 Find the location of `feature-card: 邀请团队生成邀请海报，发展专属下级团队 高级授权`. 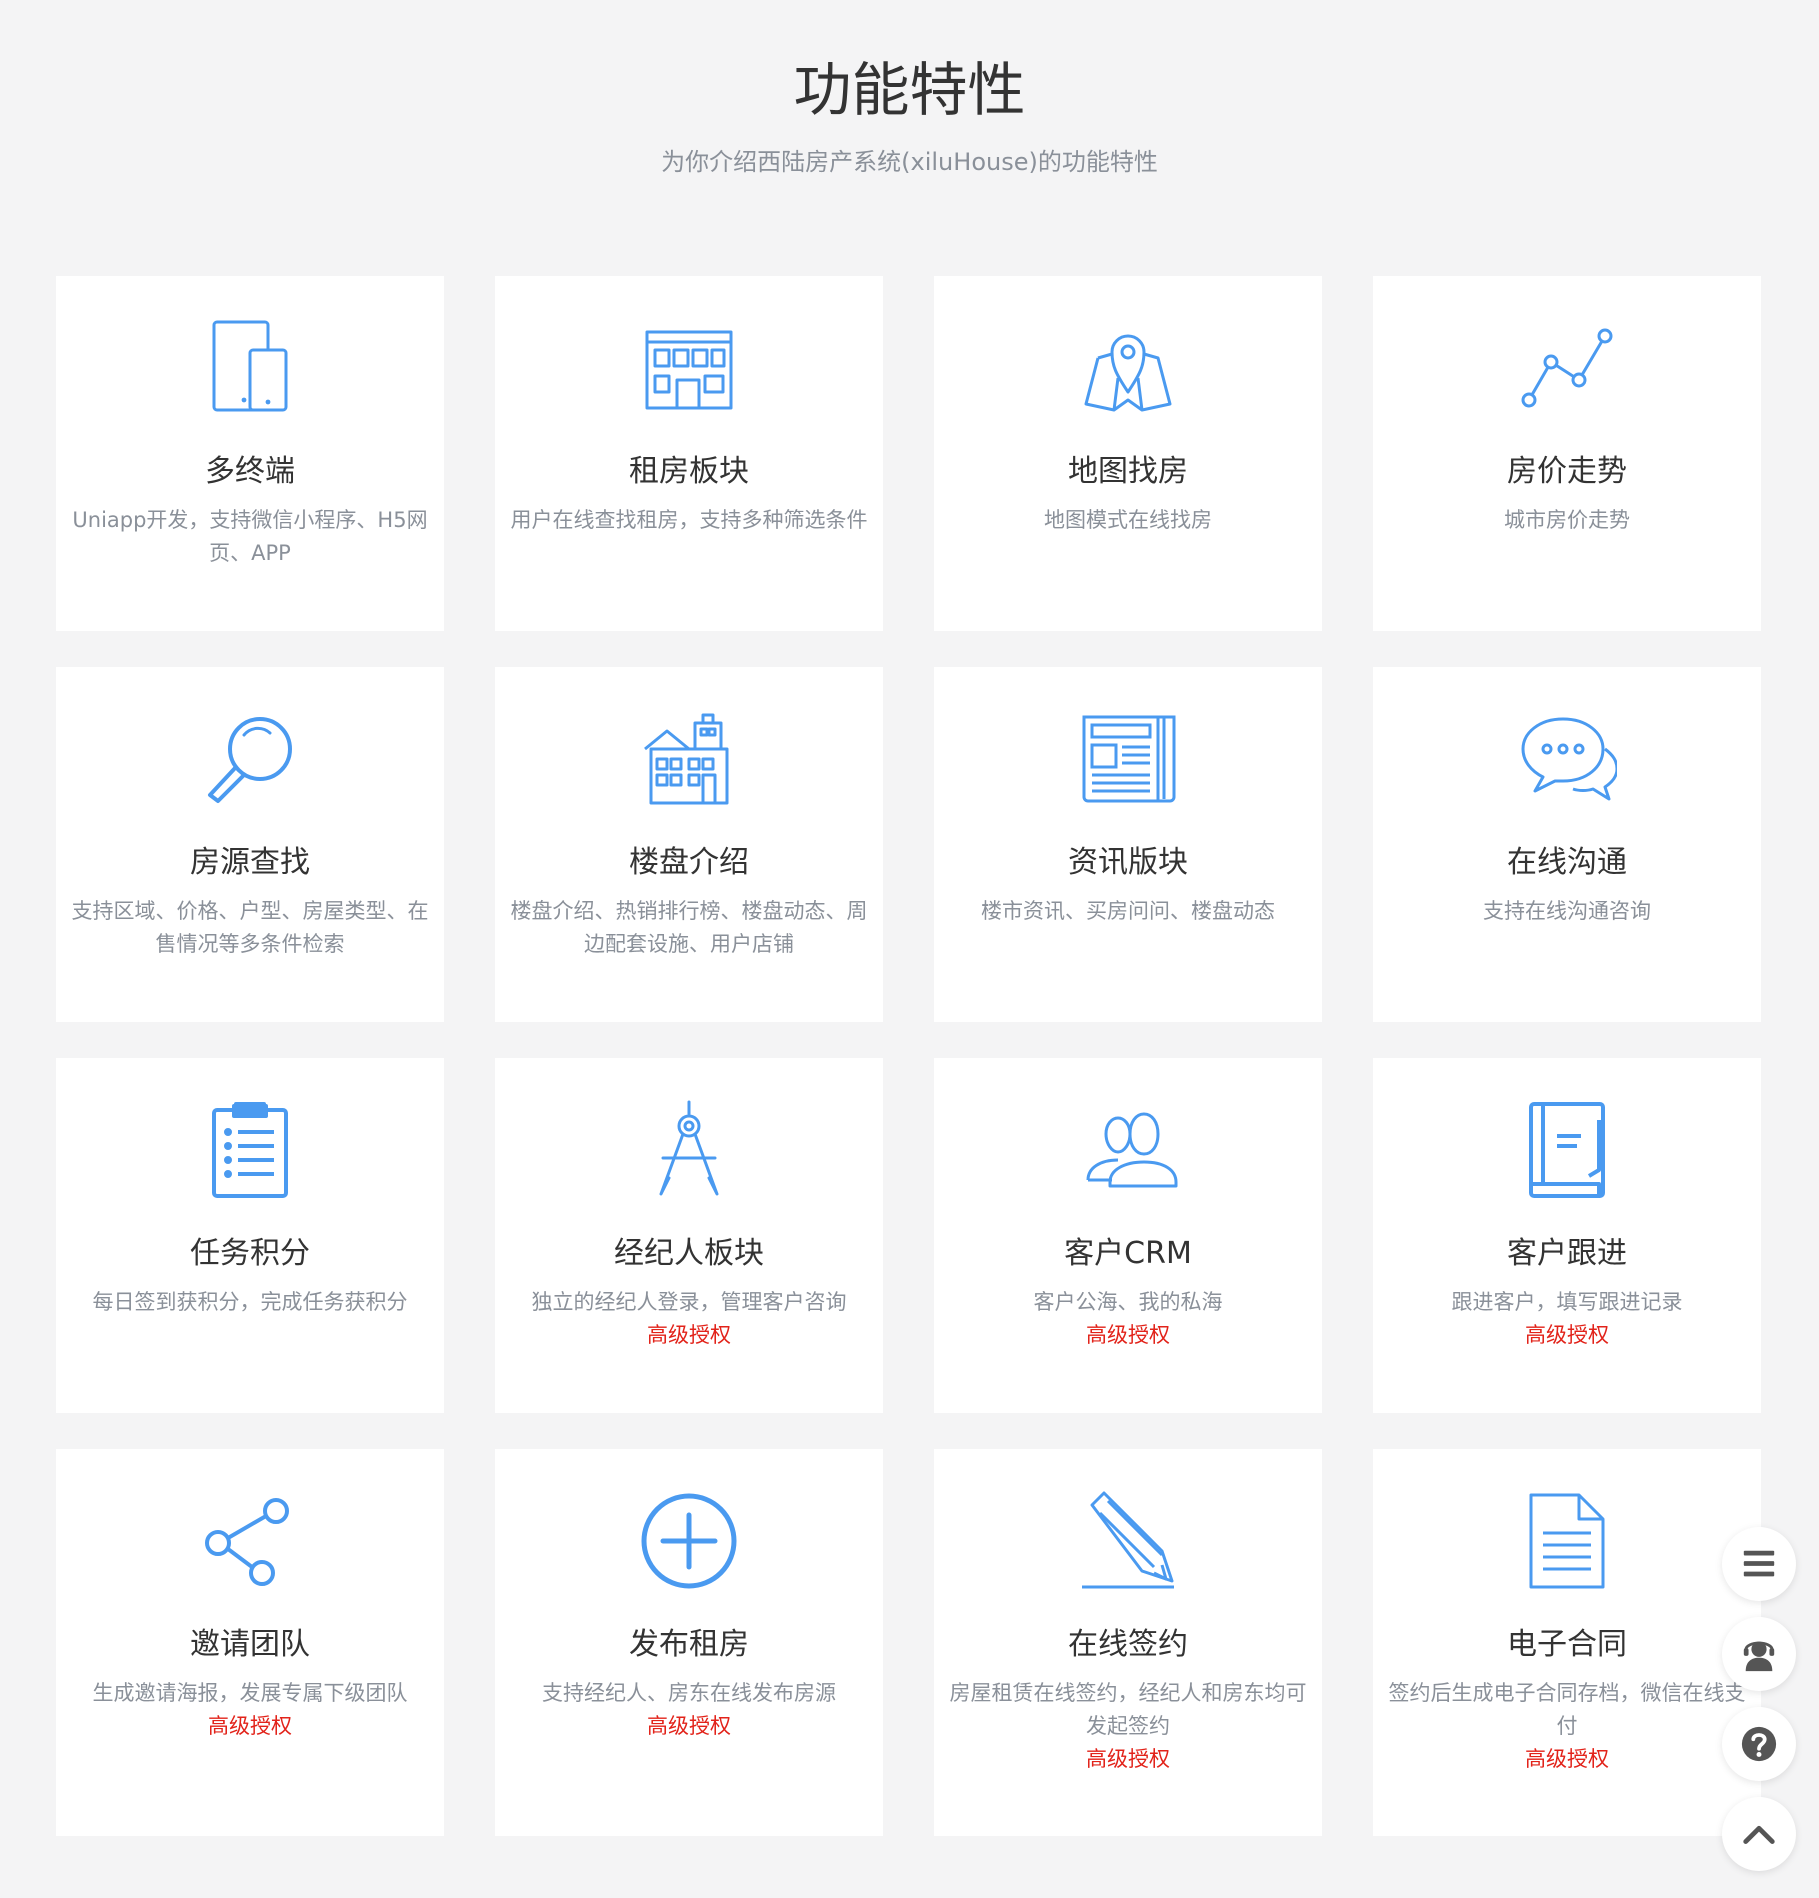

feature-card: 邀请团队生成邀请海报，发展专属下级团队 高级授权 is located at coordinates (250, 1642).